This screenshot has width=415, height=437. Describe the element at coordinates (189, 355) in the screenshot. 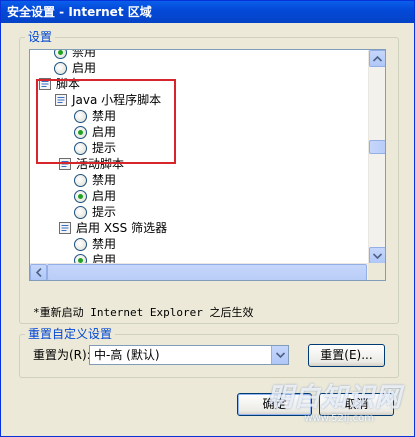

I see `reset-level-select: 中-高 (默认)` at that location.